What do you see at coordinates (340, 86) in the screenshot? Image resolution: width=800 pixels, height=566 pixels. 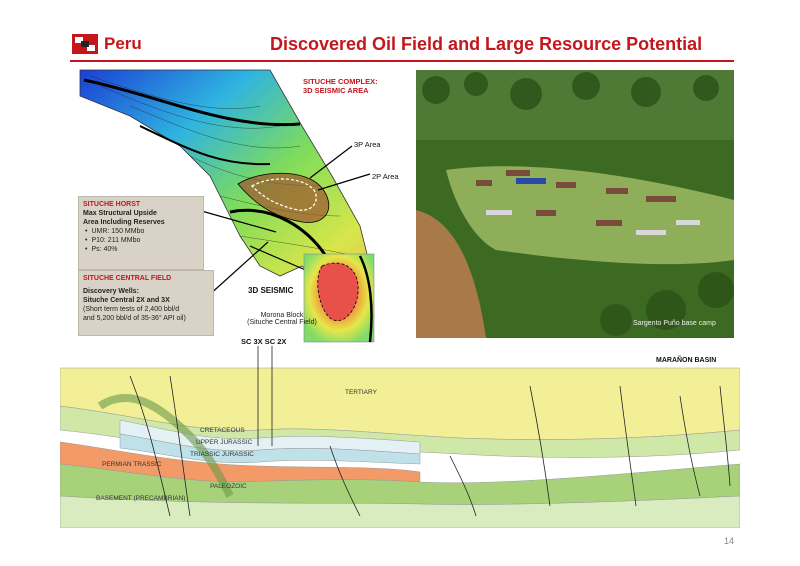 I see `situche-complex-label: SITUCHE COMPLEX: 3D SEISMIC AREA` at bounding box center [340, 86].